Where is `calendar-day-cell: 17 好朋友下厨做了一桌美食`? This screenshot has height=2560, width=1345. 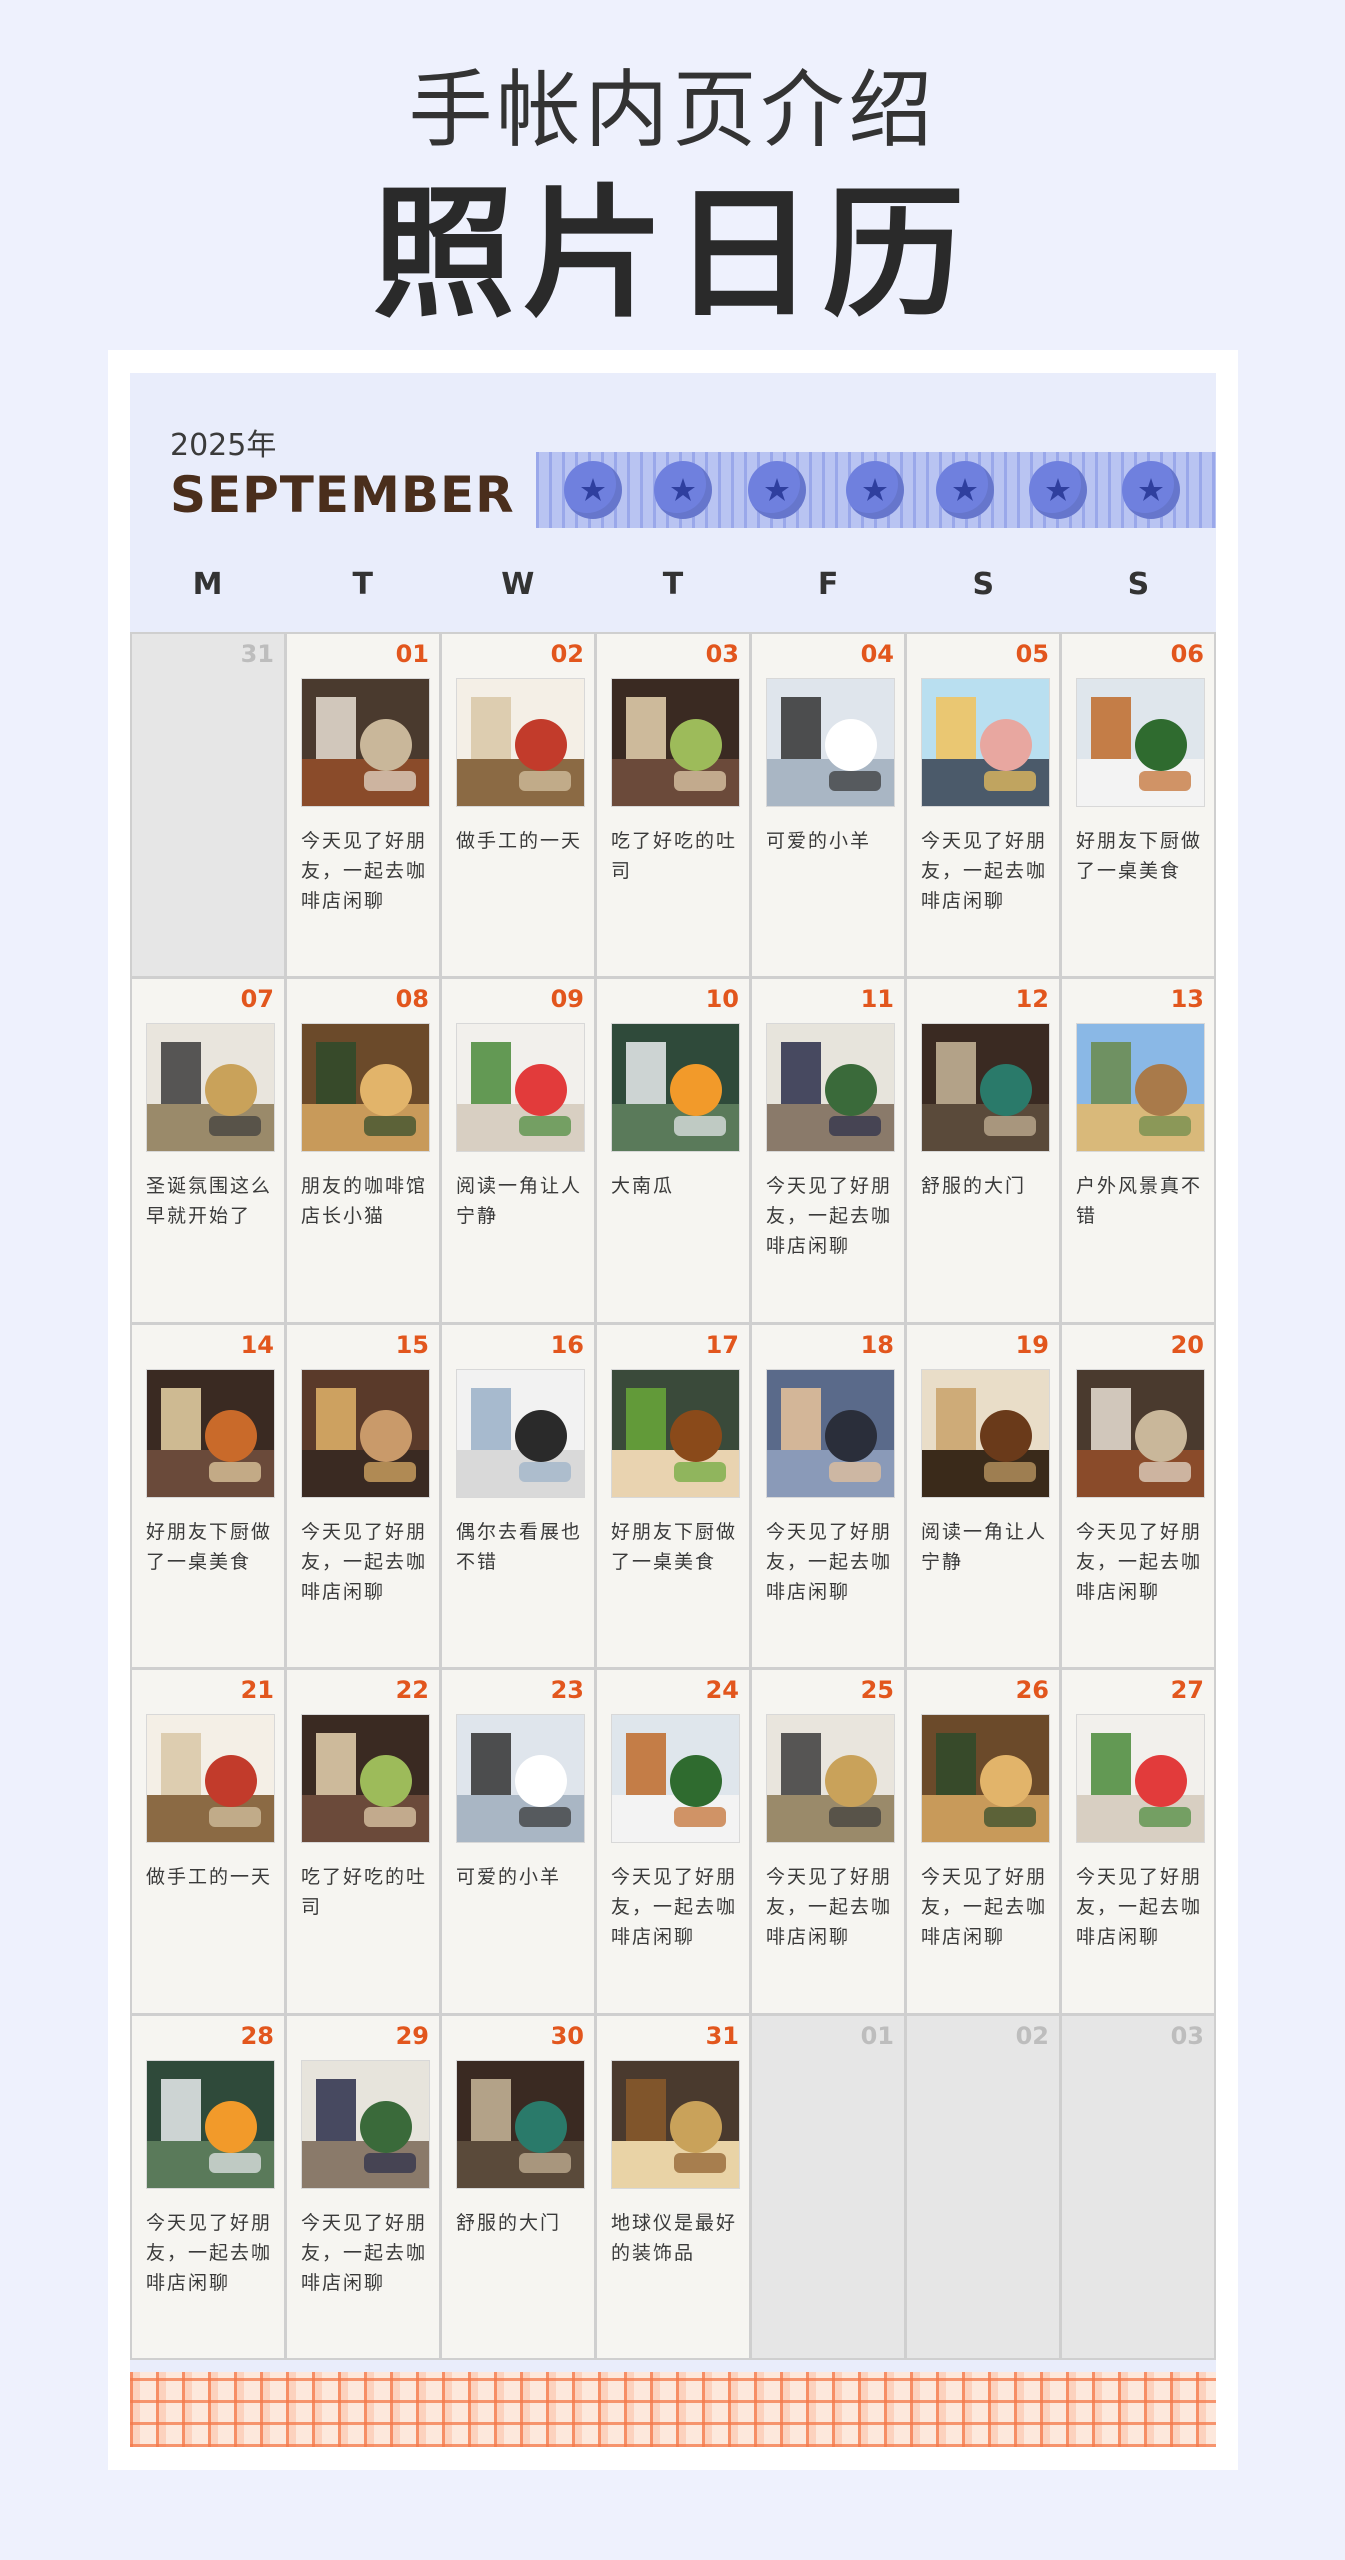 calendar-day-cell: 17 好朋友下厨做了一桌美食 is located at coordinates (673, 1496).